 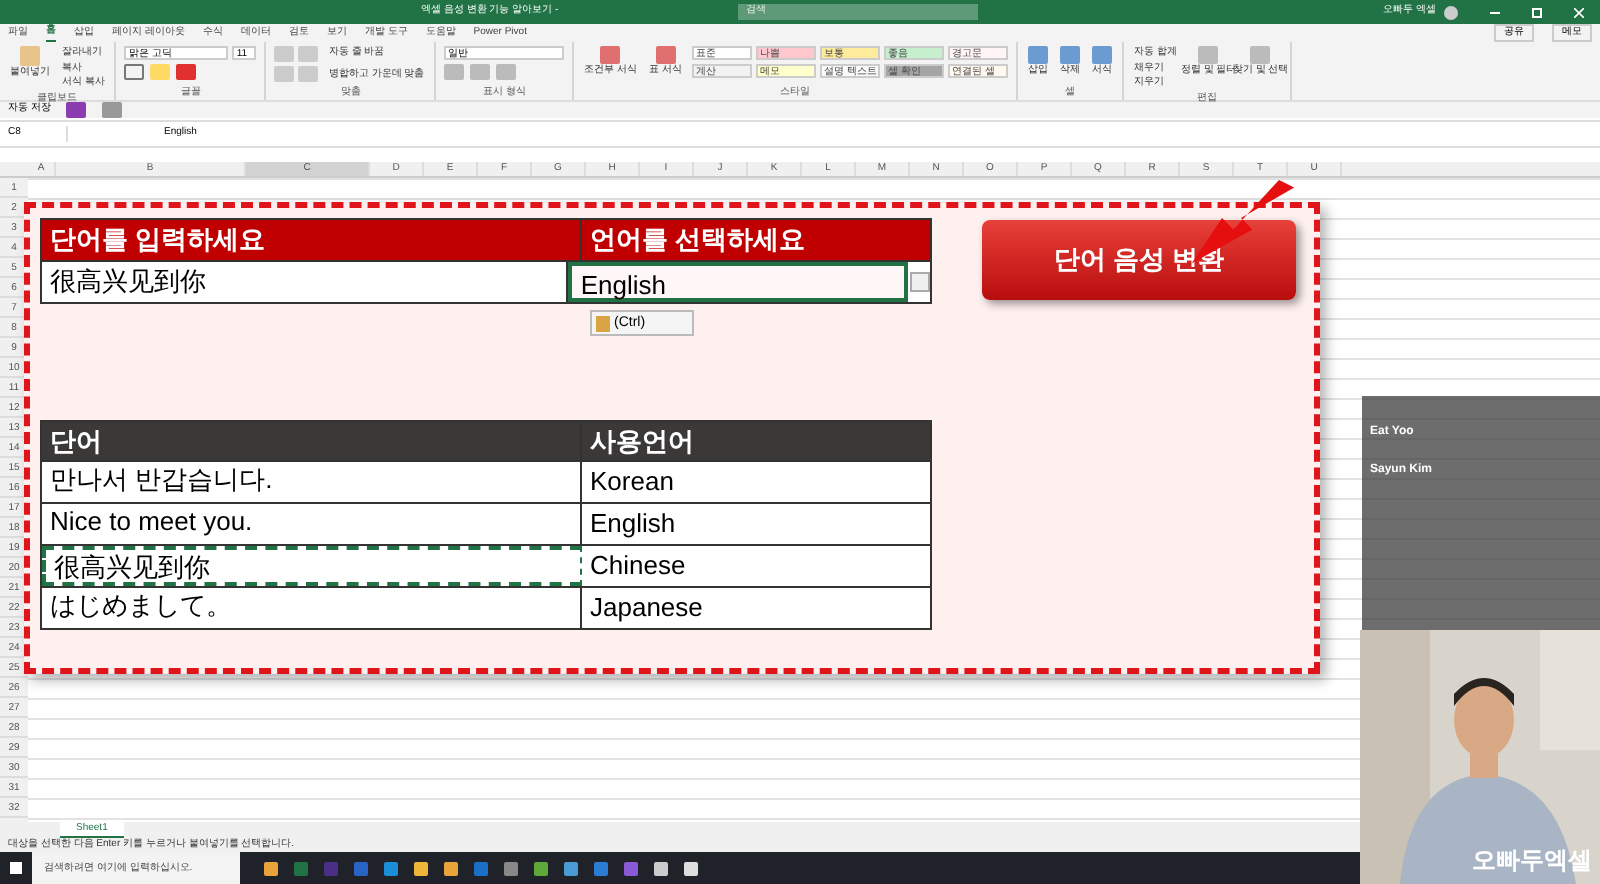 I want to click on dropdown-button, so click(x=920, y=282).